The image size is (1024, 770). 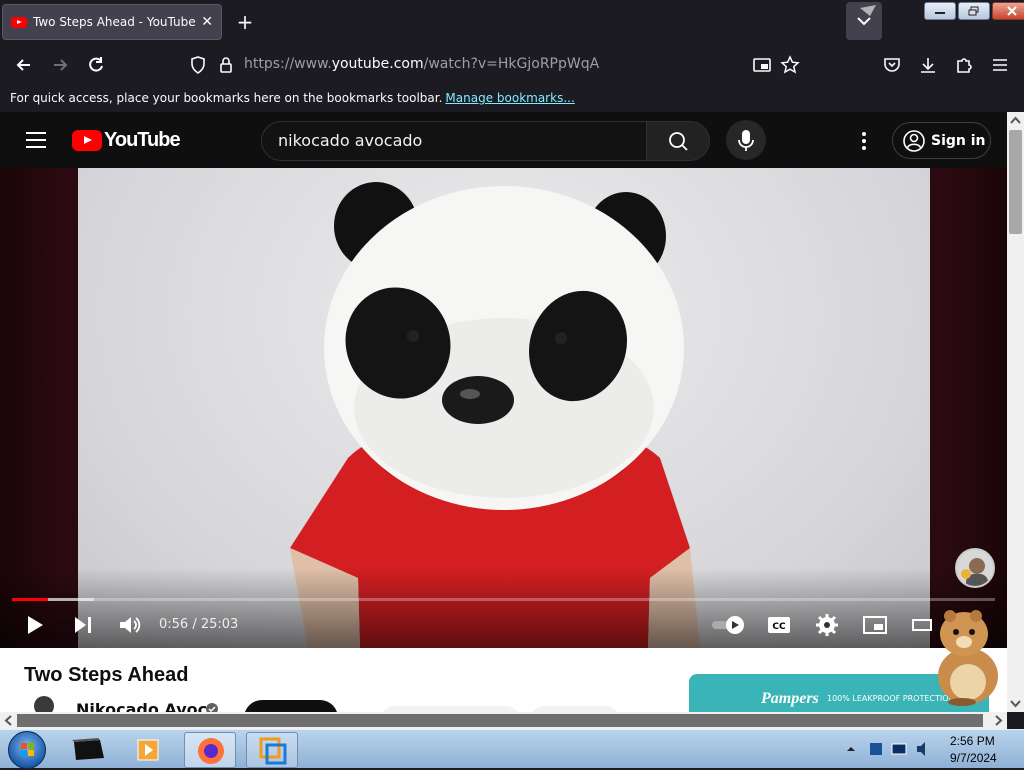 I want to click on reload-icon, so click(x=96, y=65).